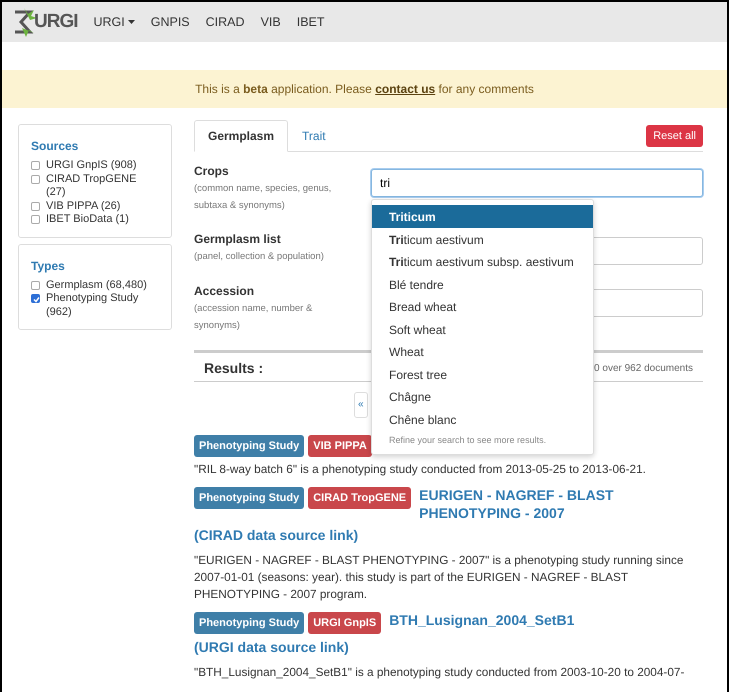  What do you see at coordinates (481, 620) in the screenshot?
I see `result-title: BTH_Lusignan_2004_SetB1` at bounding box center [481, 620].